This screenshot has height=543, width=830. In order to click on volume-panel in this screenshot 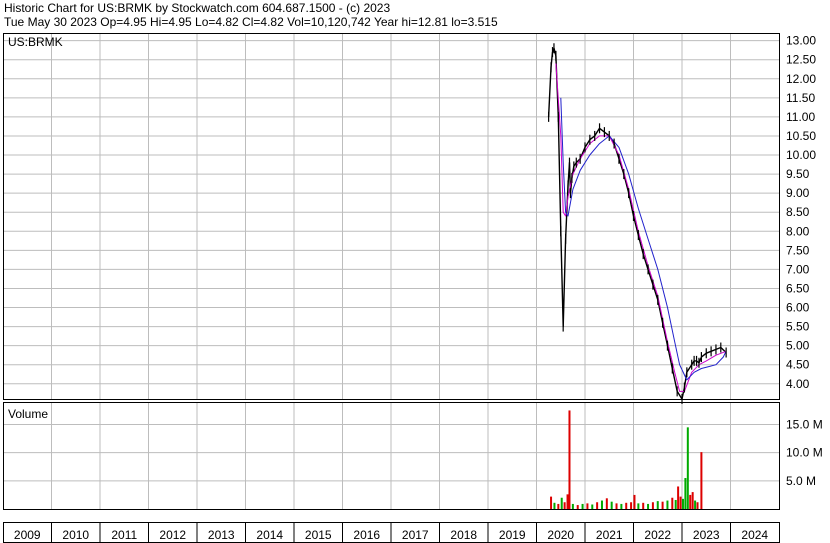, I will do `click(626, 459)`.